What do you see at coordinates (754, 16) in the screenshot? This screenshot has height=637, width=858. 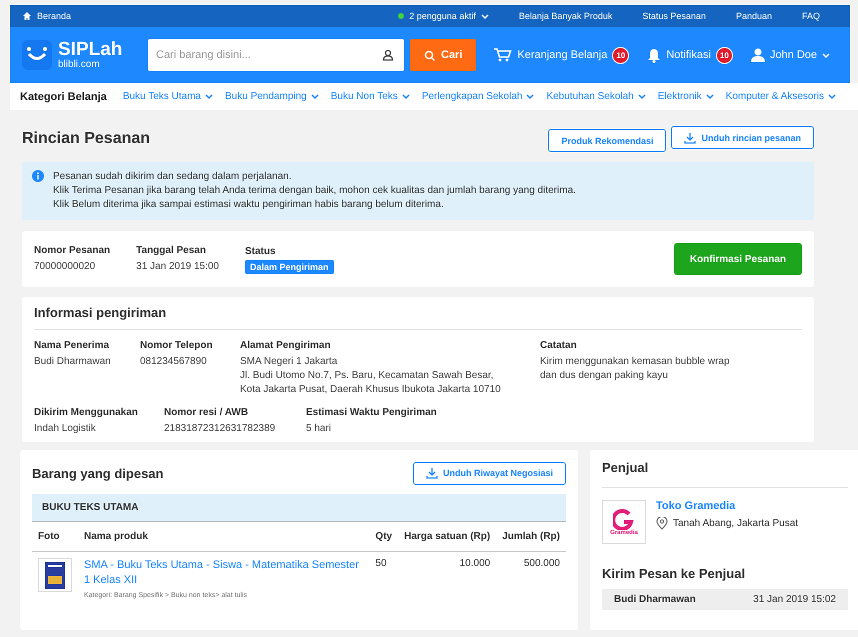 I see `top-link: Panduan` at bounding box center [754, 16].